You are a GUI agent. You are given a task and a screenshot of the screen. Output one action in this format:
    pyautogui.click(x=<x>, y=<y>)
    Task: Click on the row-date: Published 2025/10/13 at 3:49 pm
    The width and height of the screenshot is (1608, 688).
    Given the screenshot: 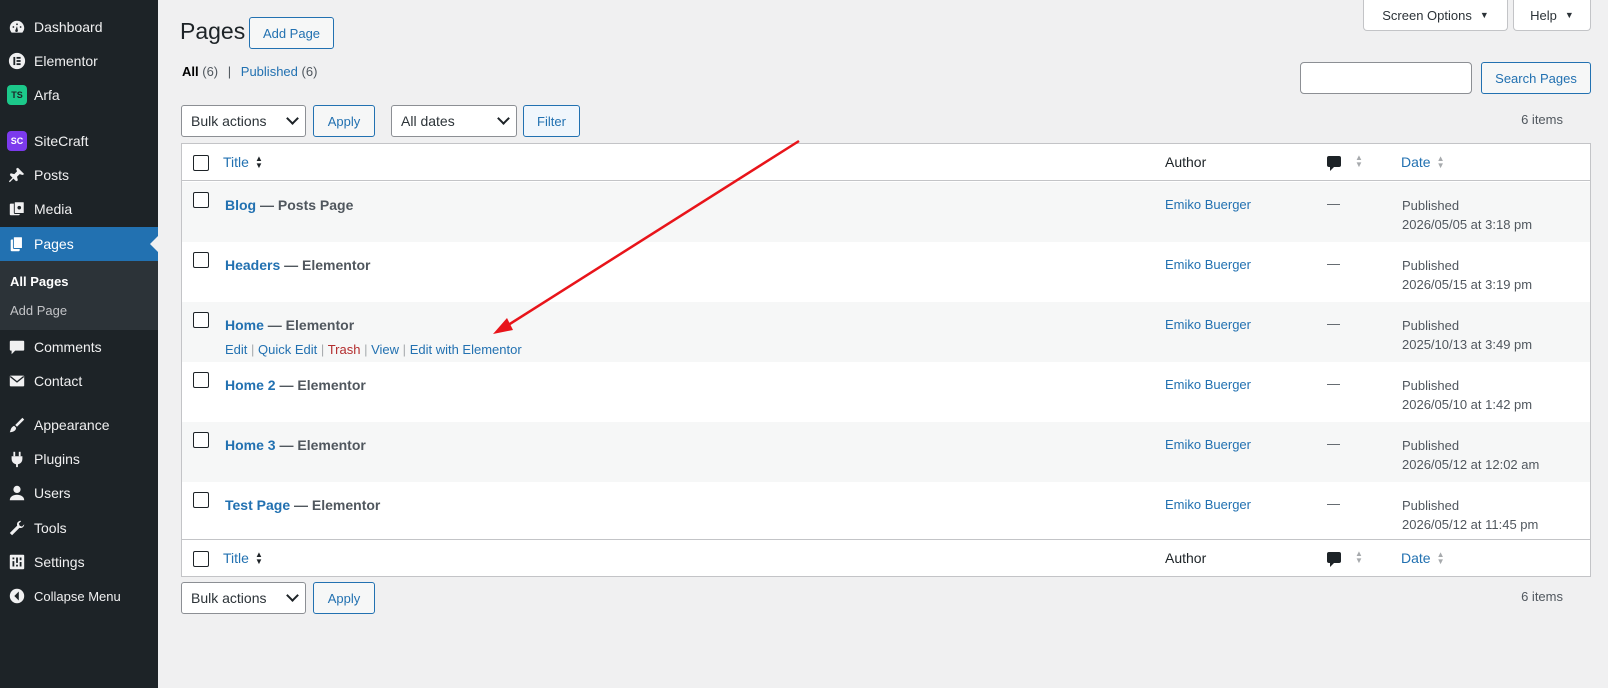 What is the action you would take?
    pyautogui.click(x=1467, y=335)
    